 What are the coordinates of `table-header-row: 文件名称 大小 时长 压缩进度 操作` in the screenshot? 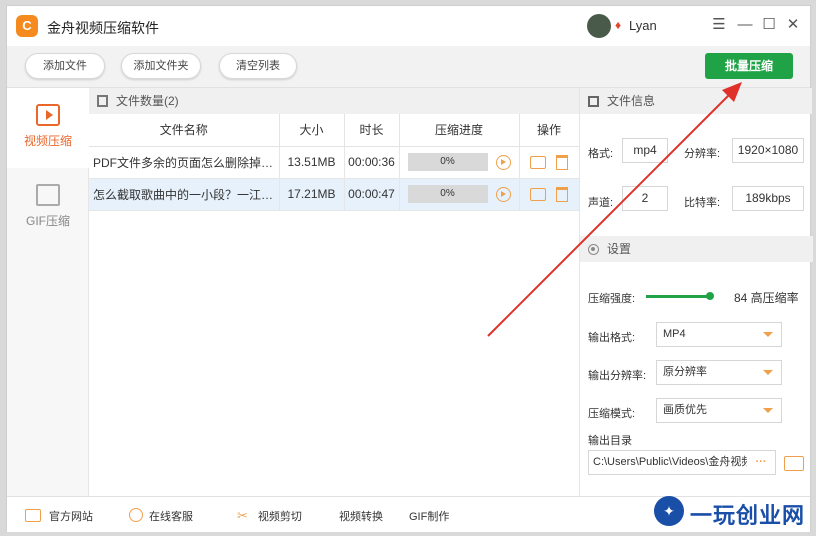 It's located at (334, 130).